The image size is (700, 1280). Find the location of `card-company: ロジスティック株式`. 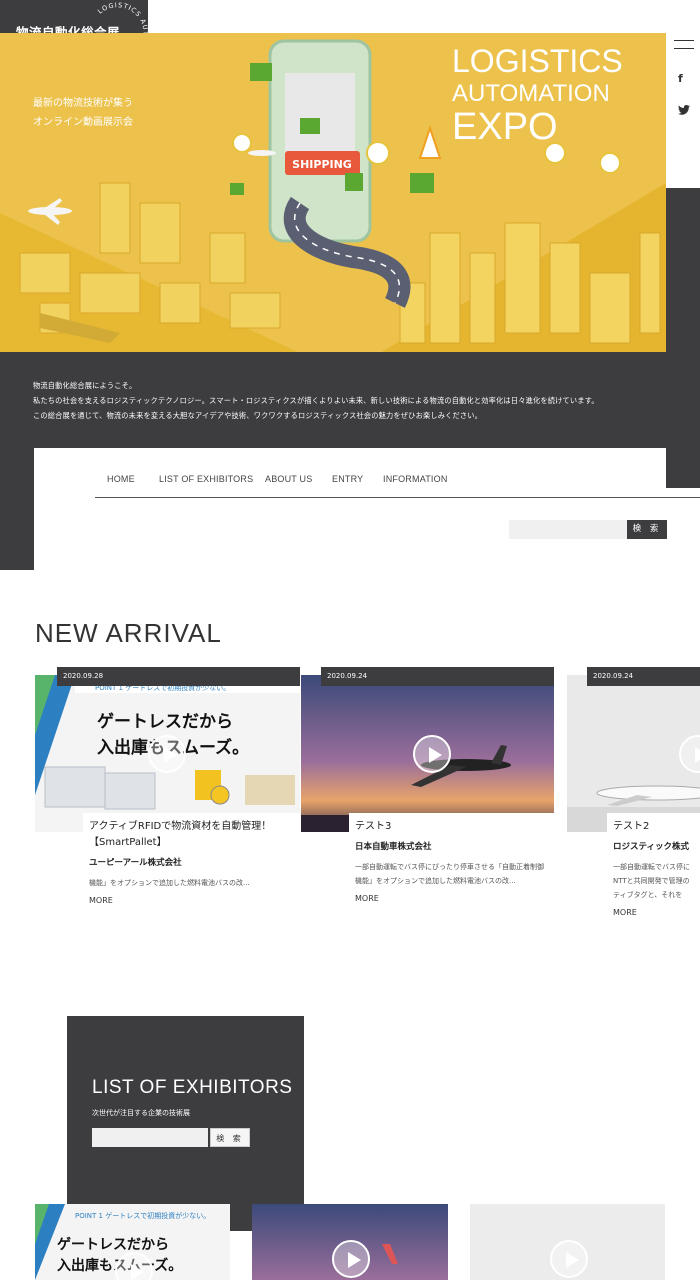

card-company: ロジスティック株式 is located at coordinates (651, 847).